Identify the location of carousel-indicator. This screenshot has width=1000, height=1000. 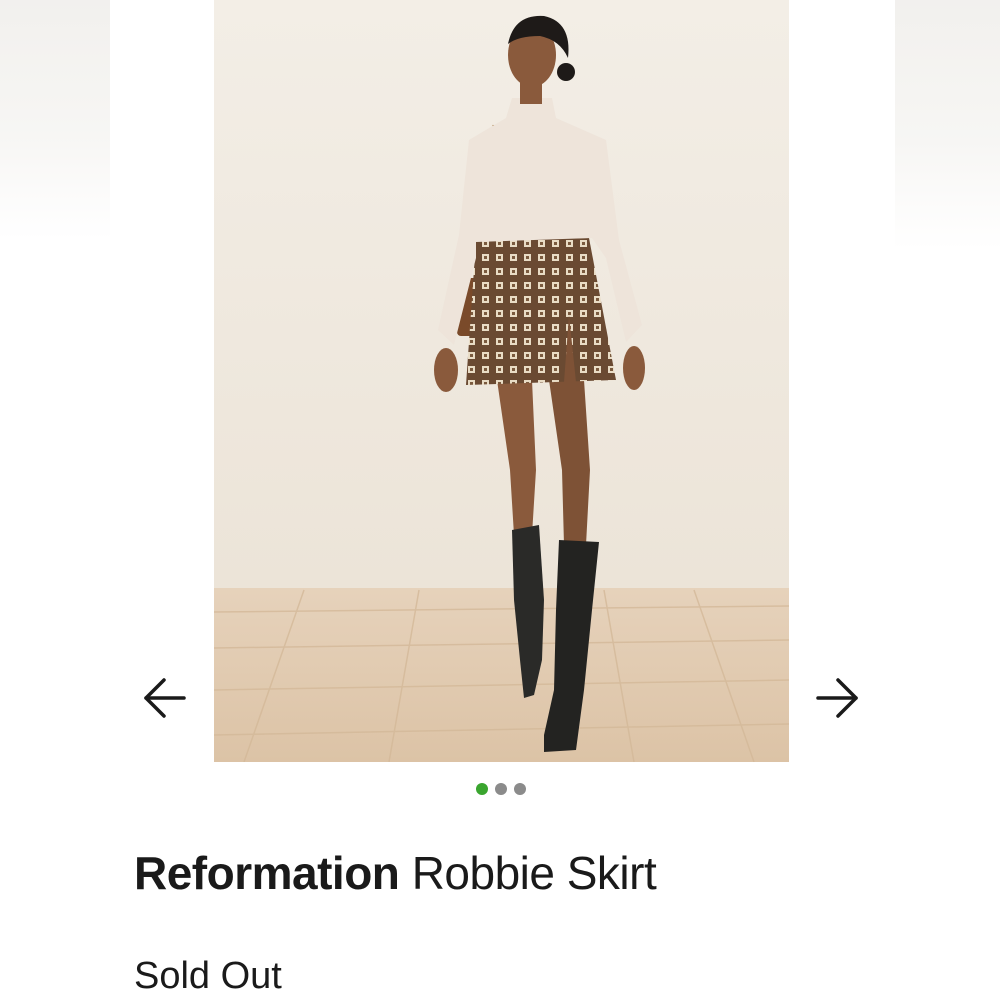
(501, 789).